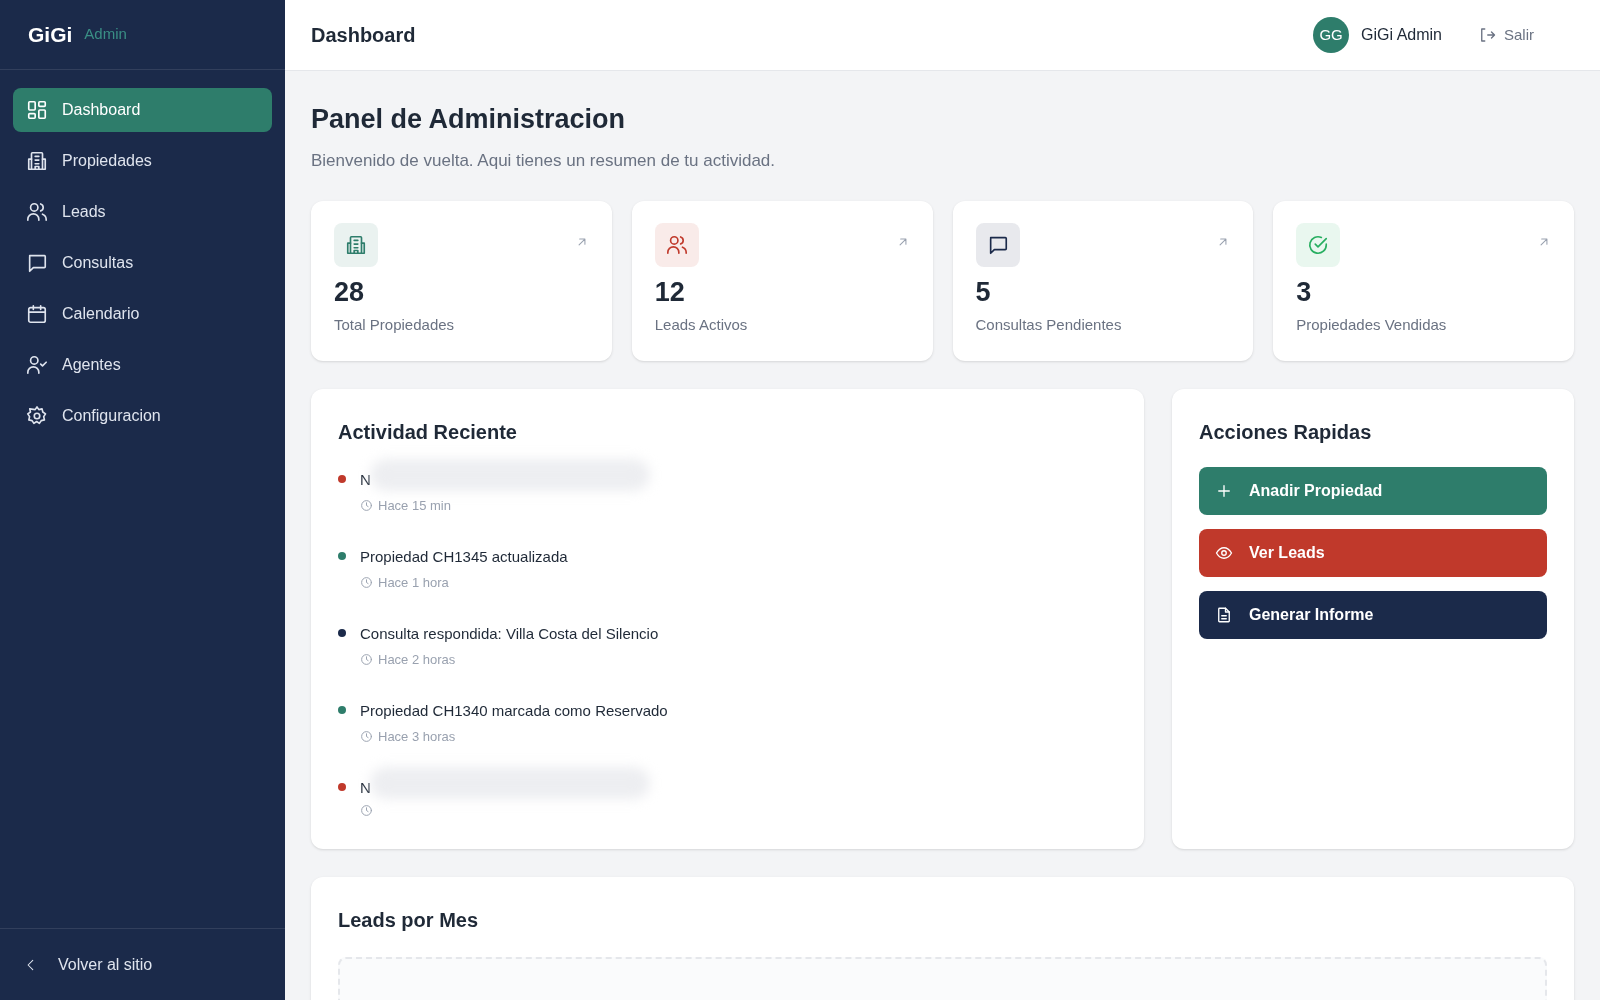  Describe the element at coordinates (1224, 553) in the screenshot. I see `eye-icon` at that location.